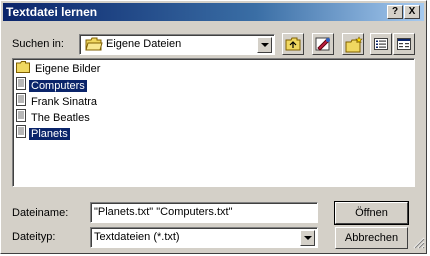 This screenshot has width=430, height=256. I want to click on file-name-label: The Beatles, so click(60, 117).